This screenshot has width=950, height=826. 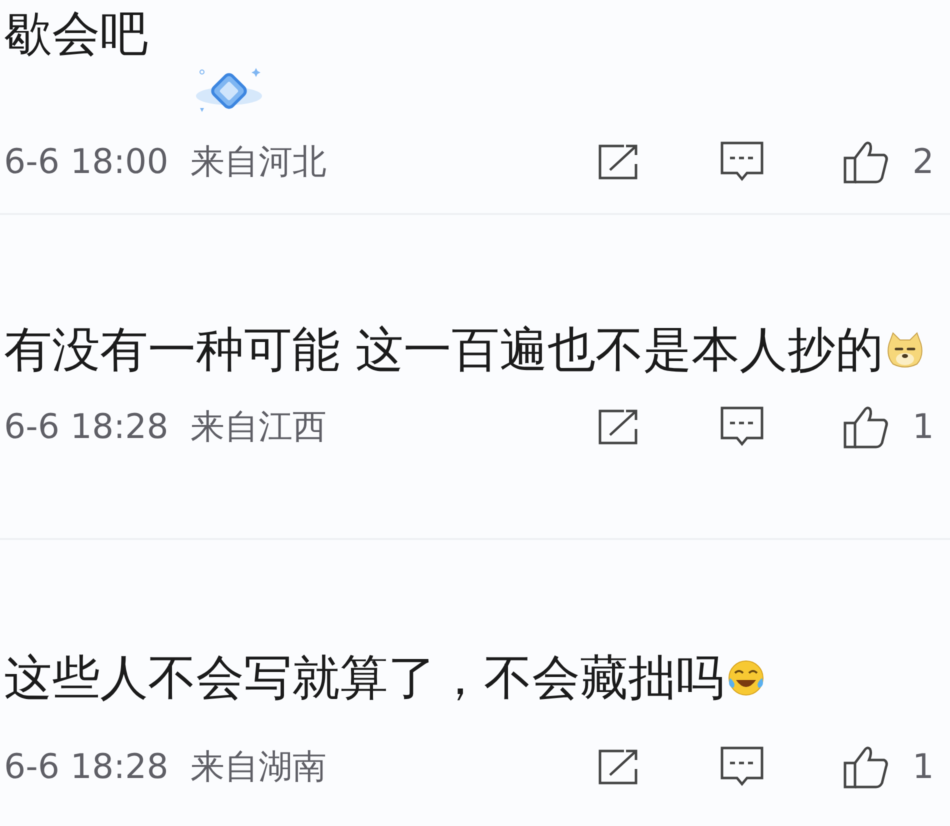 I want to click on comment-location: 来自江西, so click(x=258, y=427).